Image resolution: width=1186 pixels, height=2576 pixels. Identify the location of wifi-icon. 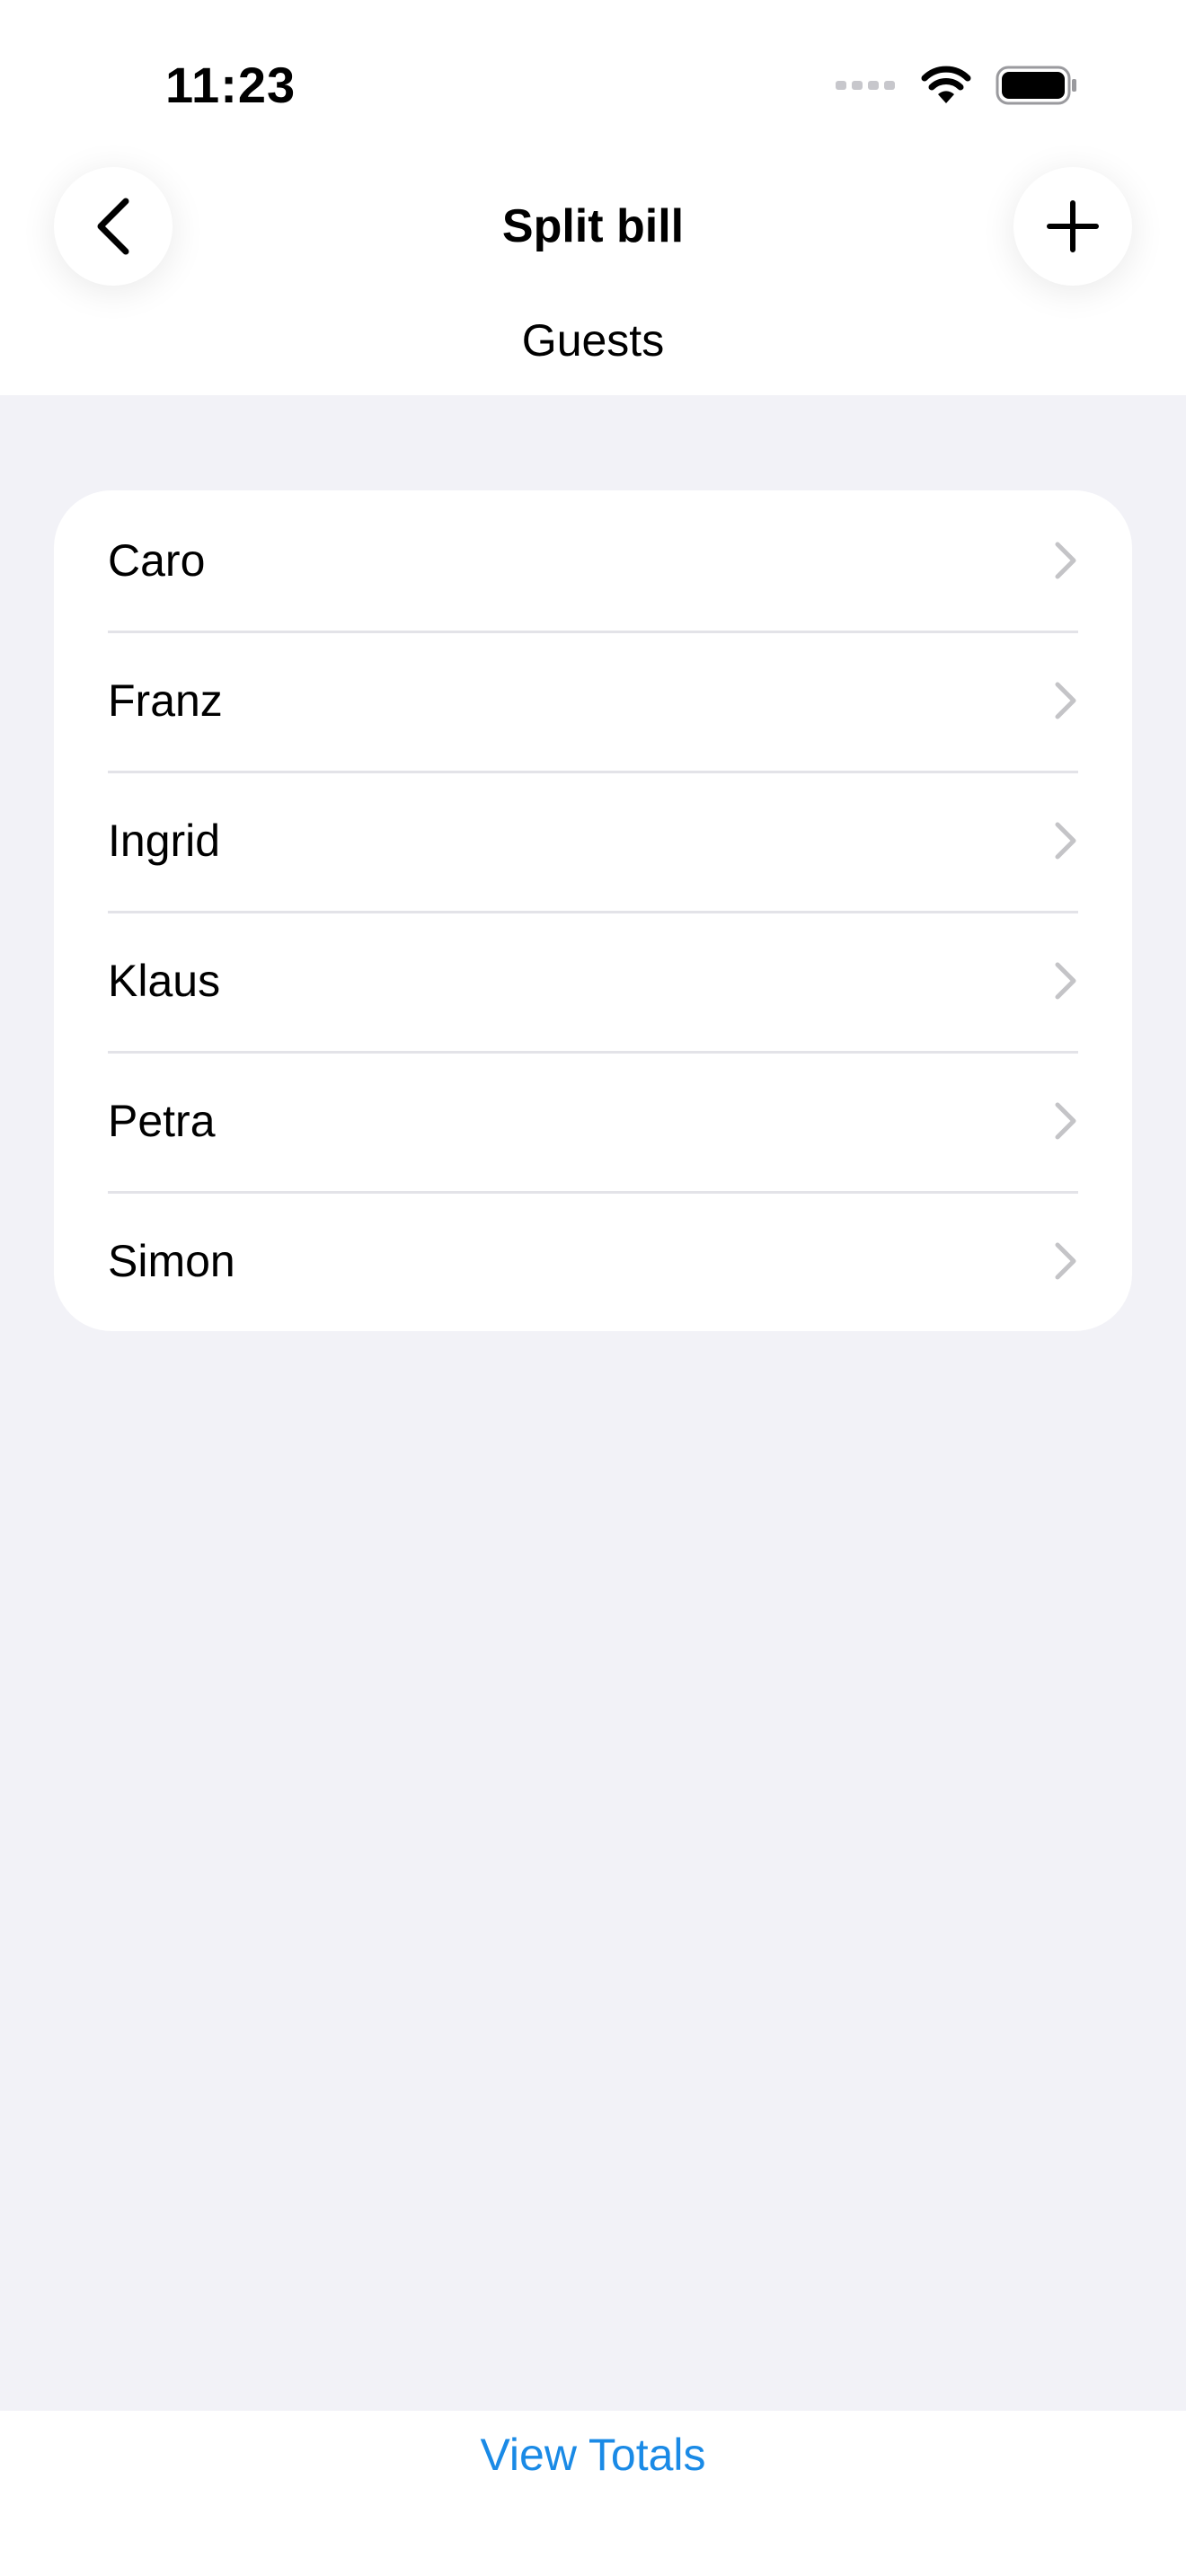
(946, 84).